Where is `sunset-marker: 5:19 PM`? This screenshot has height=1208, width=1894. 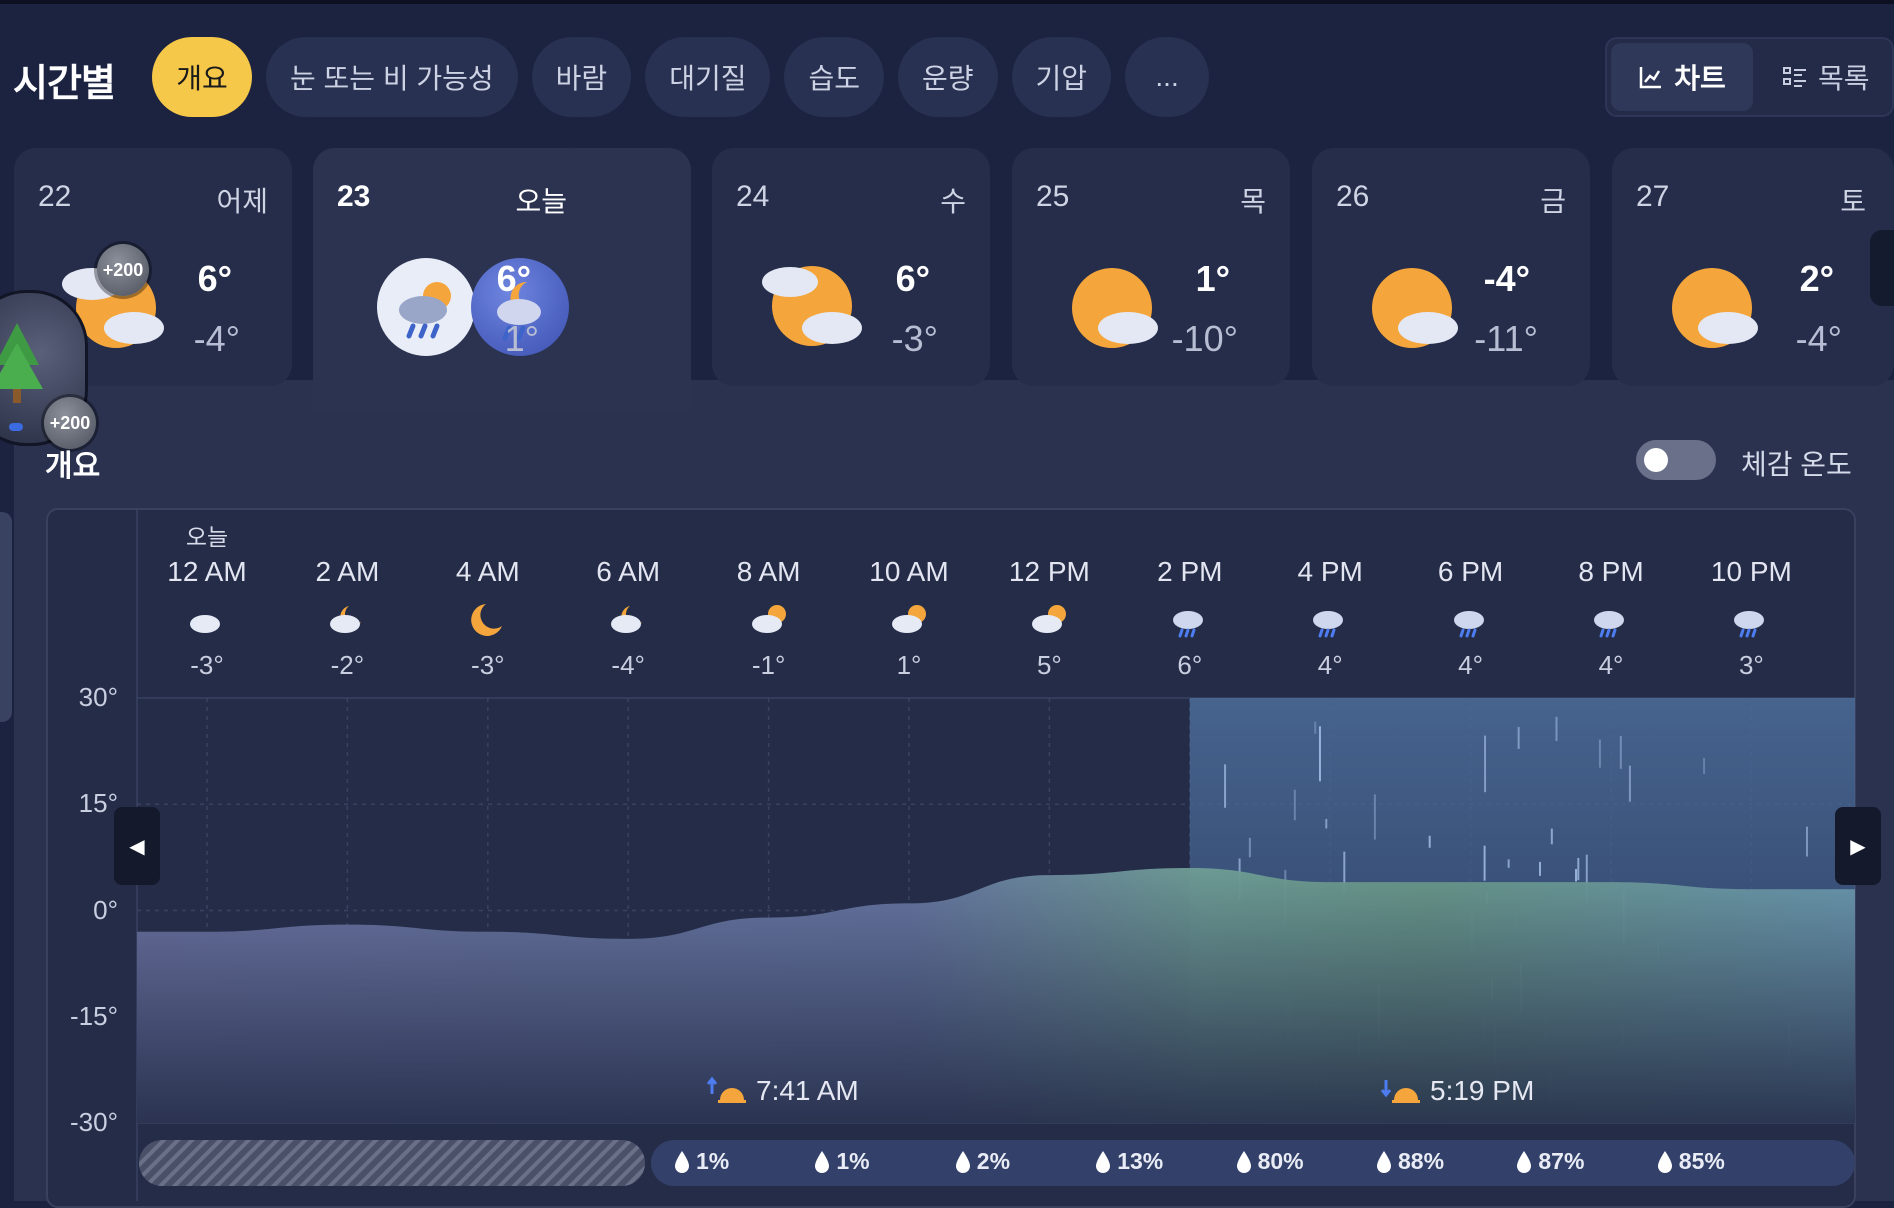
sunset-marker: 5:19 PM is located at coordinates (1457, 1091).